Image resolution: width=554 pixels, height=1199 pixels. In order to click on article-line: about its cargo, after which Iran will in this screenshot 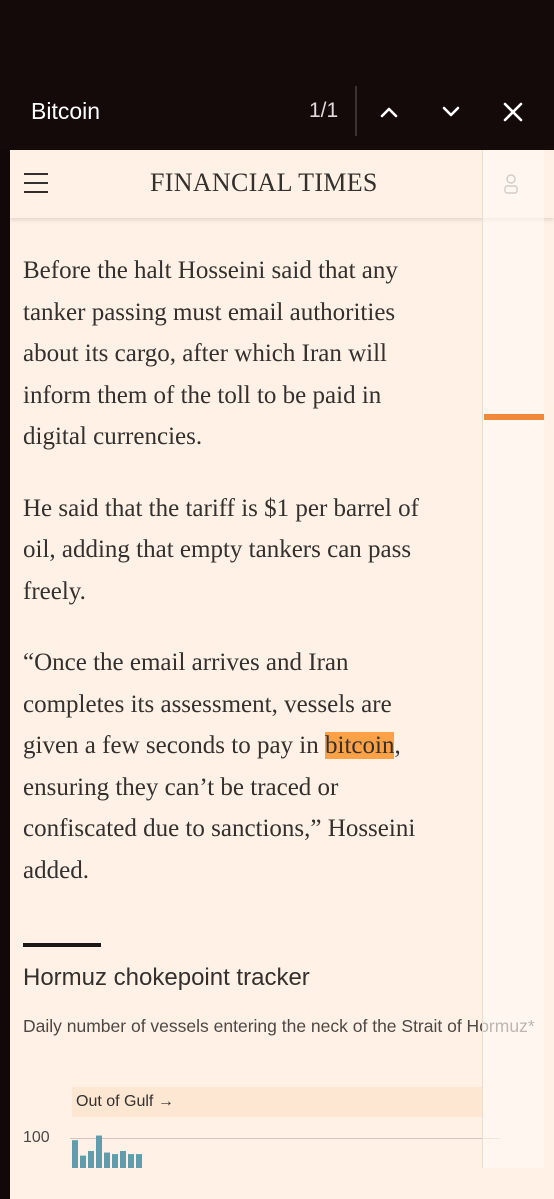, I will do `click(205, 353)`.